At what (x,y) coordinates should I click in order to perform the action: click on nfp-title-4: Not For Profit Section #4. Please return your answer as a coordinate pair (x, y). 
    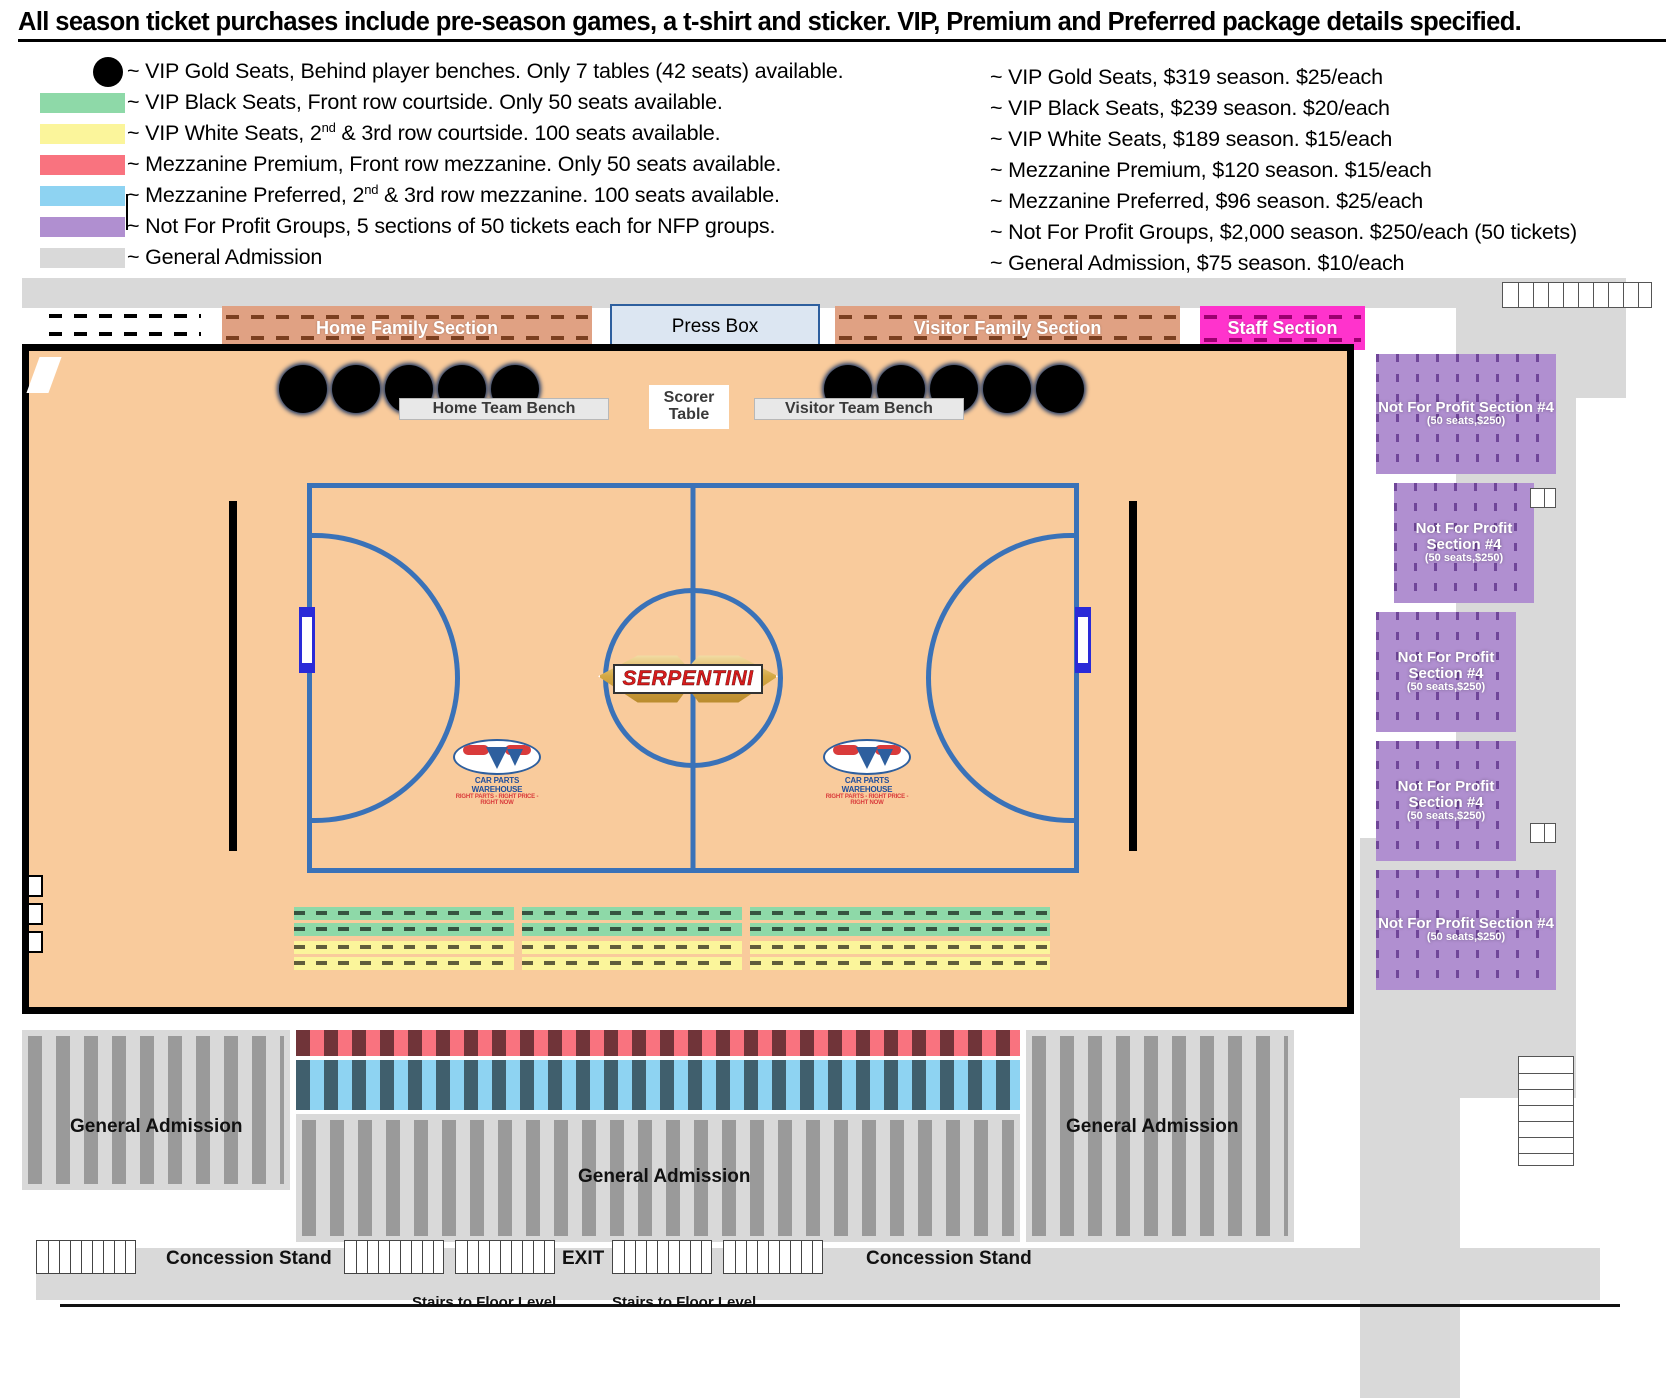
    Looking at the image, I should click on (1446, 794).